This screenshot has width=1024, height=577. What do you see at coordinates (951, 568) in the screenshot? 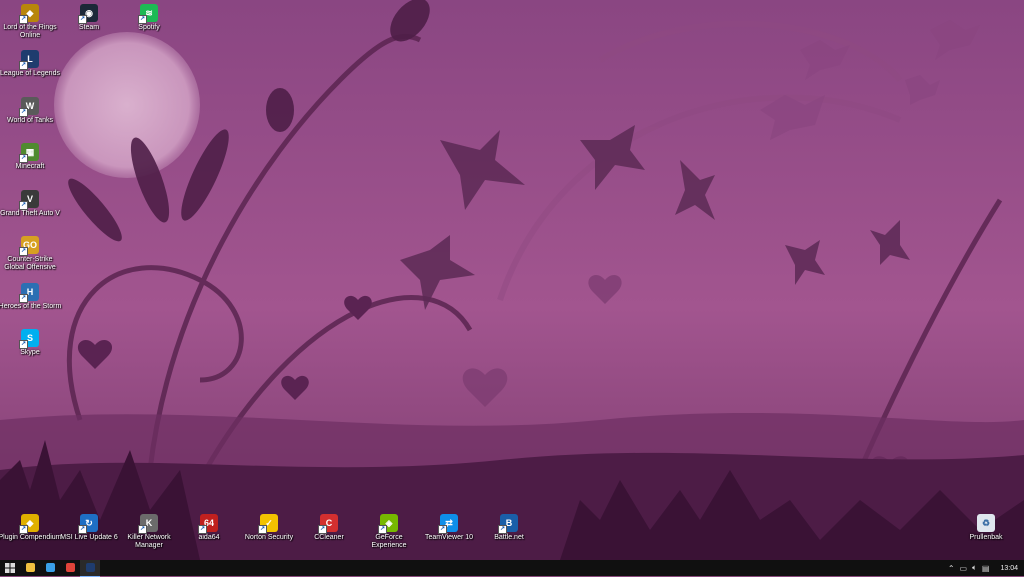
I see `chevron-up-icon: ⌃` at bounding box center [951, 568].